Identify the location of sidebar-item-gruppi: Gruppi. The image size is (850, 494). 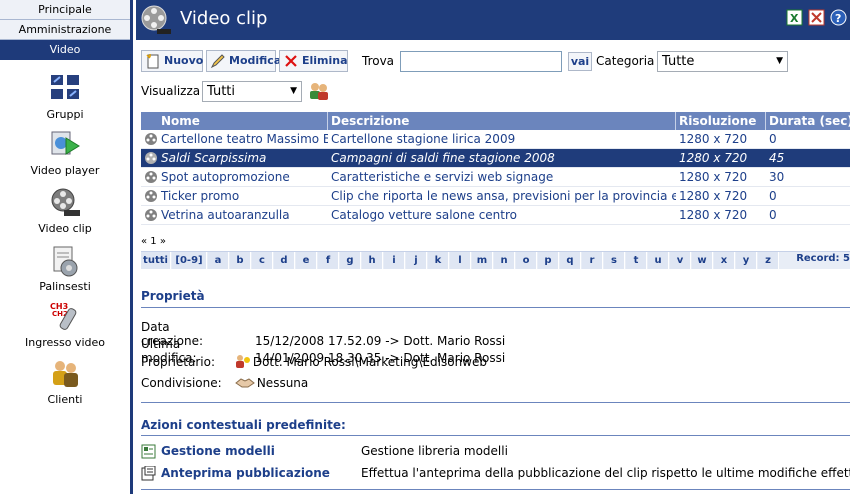
(65, 96).